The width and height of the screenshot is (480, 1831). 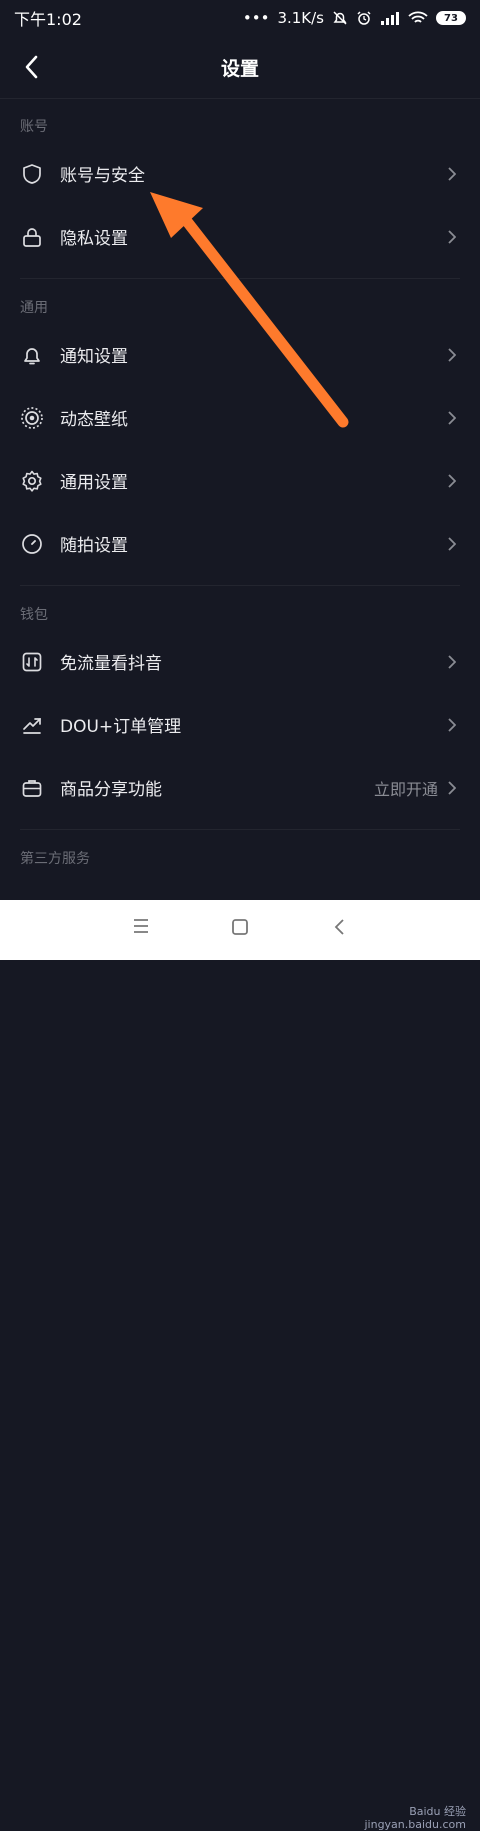 I want to click on settings-item-label: DOU+订单管理, so click(x=121, y=727).